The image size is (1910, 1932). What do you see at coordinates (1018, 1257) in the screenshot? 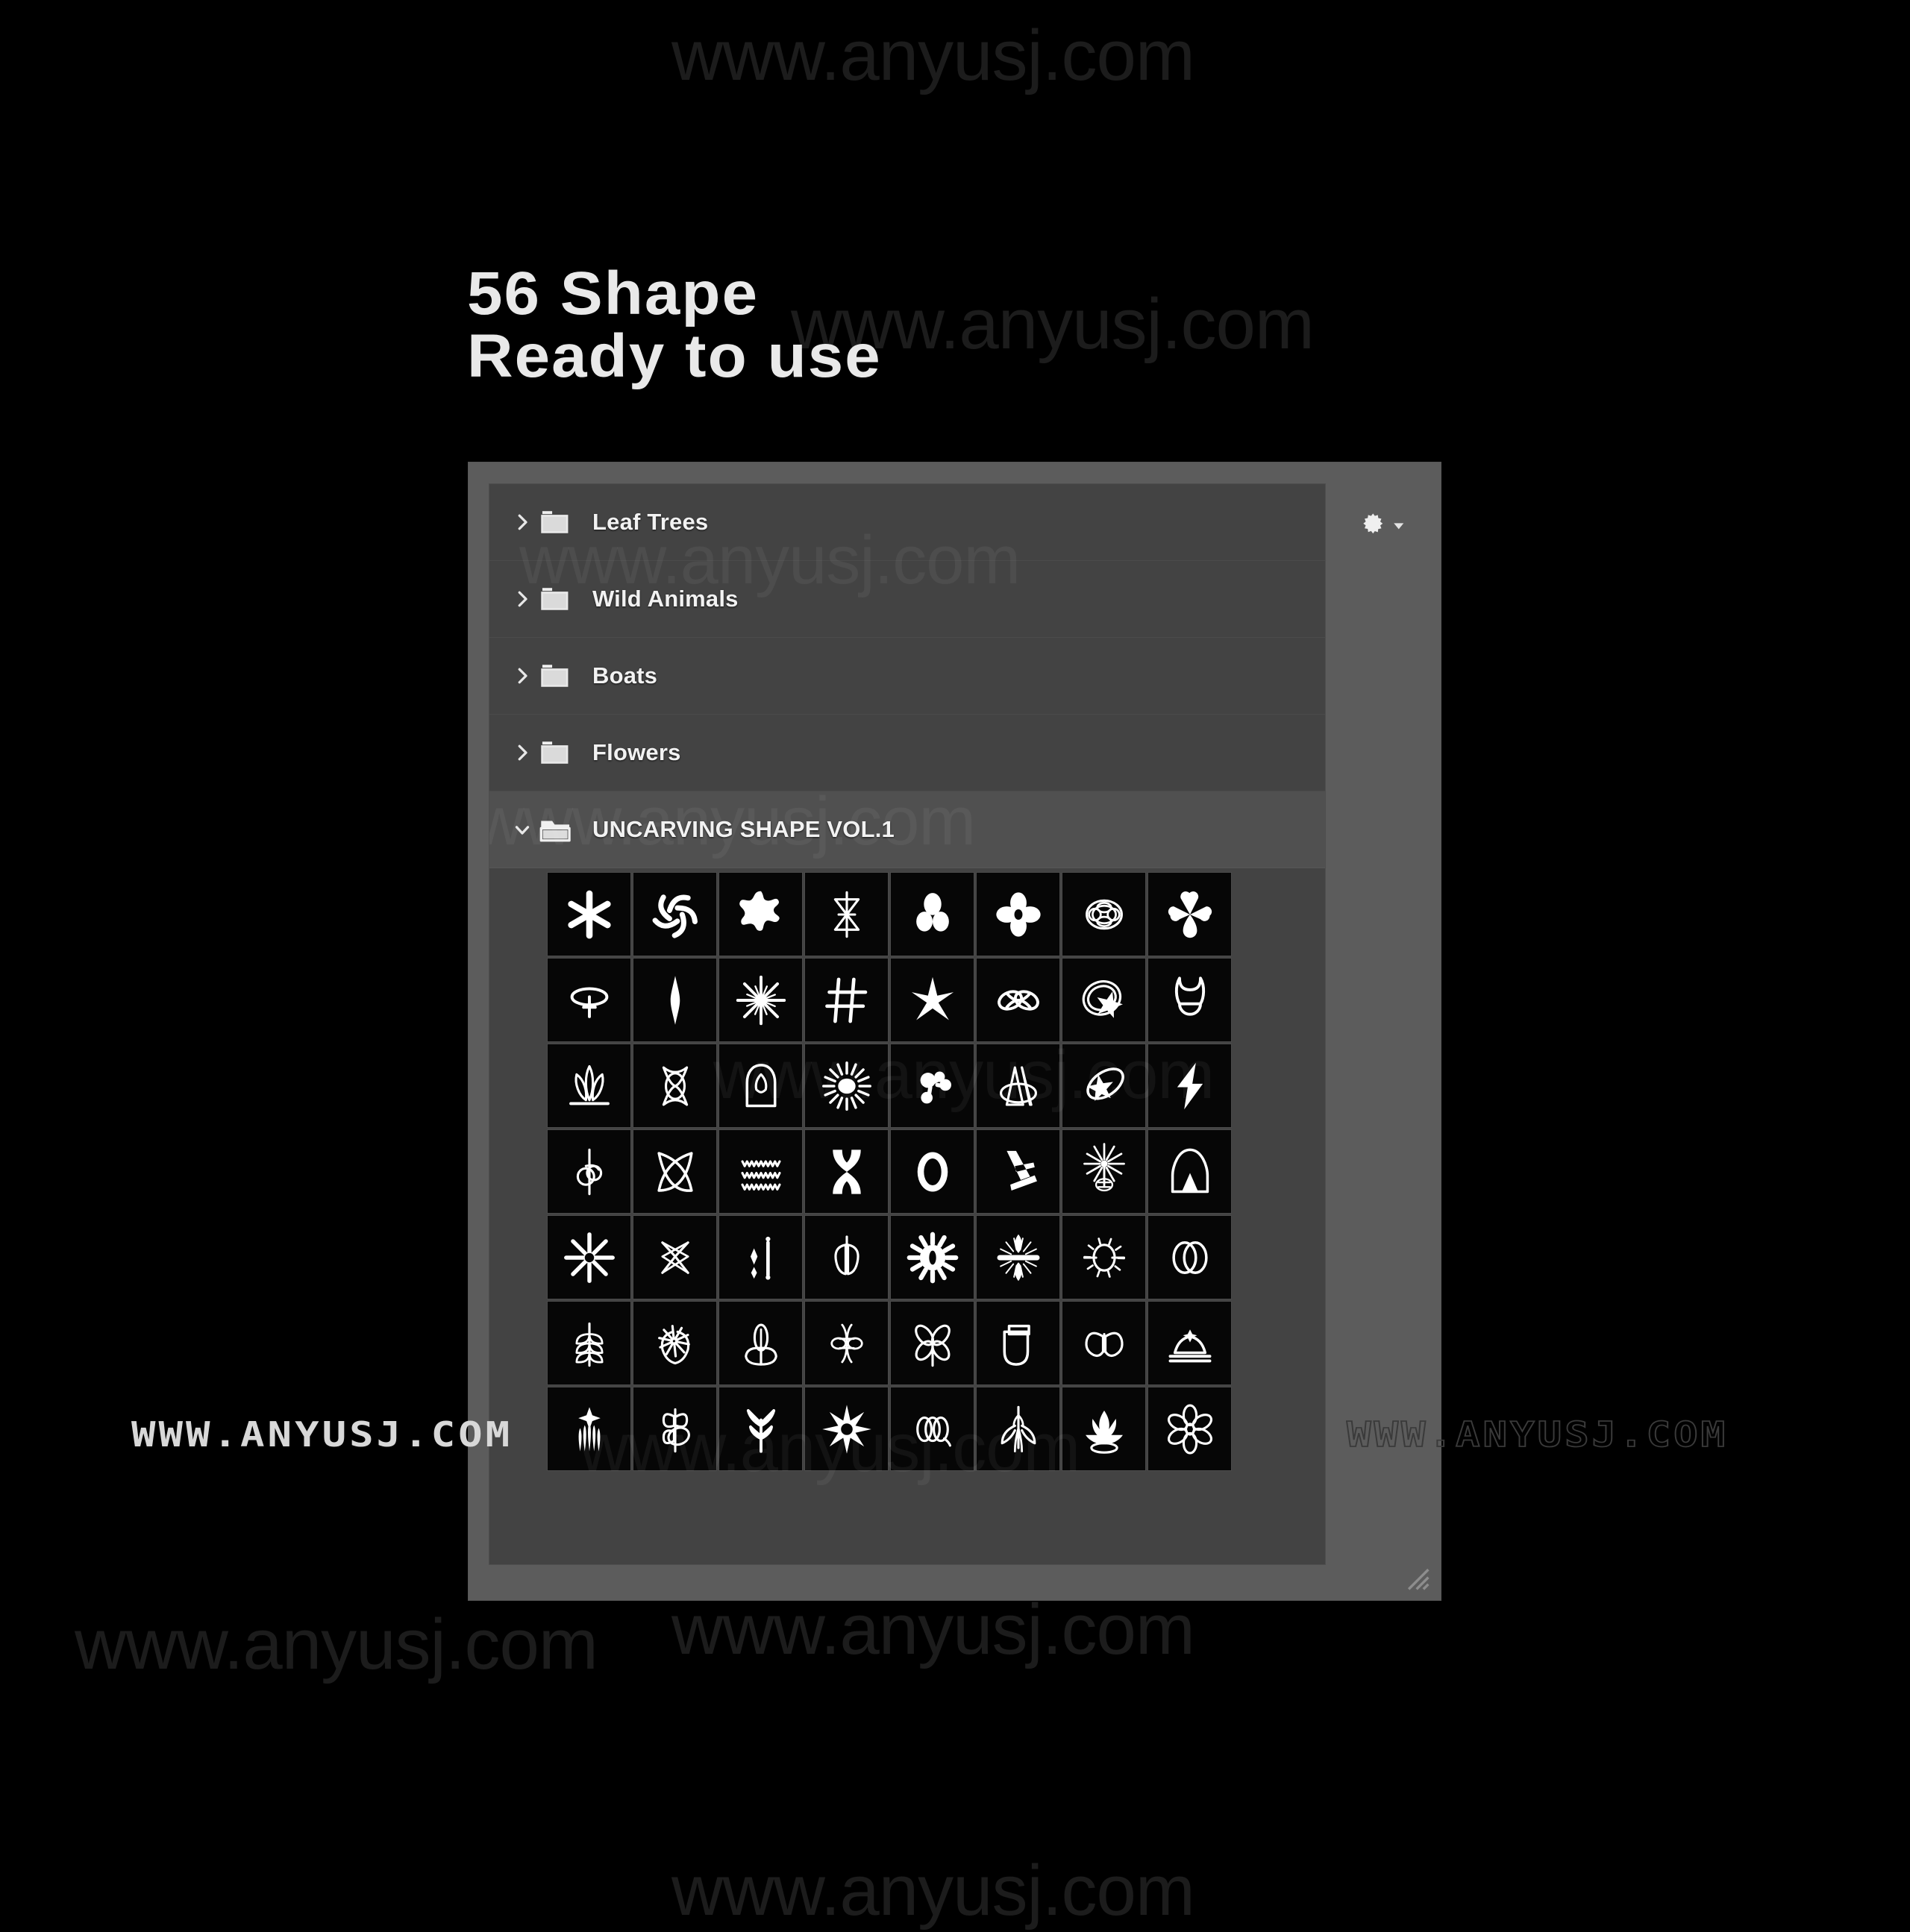
I see `shape-cell-spindle-cross-feather` at bounding box center [1018, 1257].